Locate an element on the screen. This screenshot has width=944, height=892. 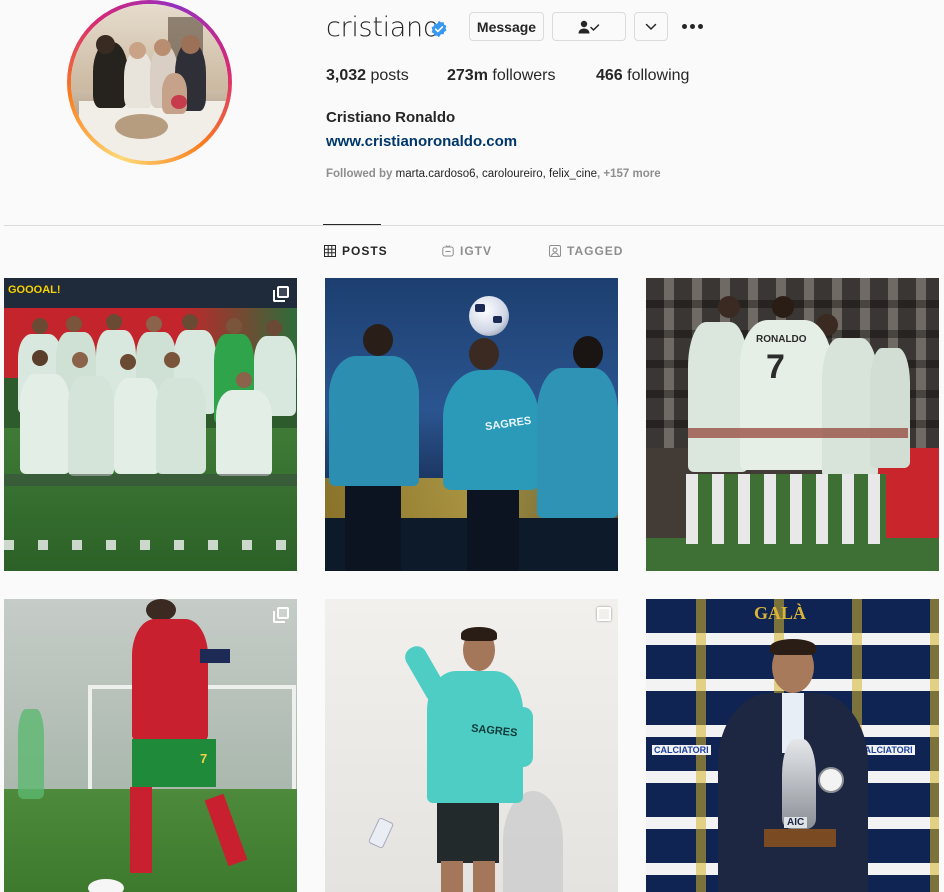
shirt-number: 7 is located at coordinates (775, 367).